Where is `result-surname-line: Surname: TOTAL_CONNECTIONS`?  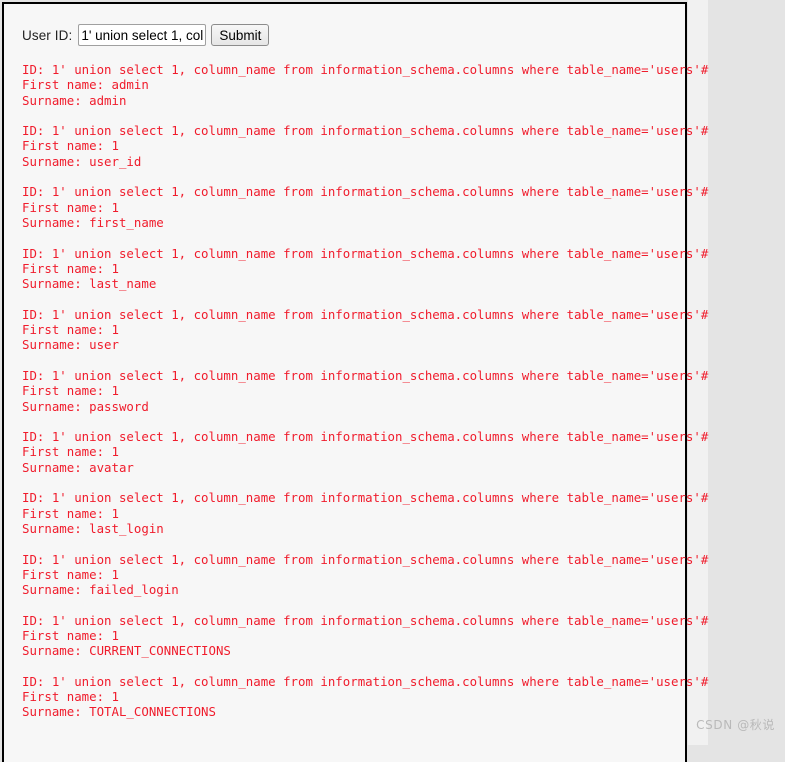 result-surname-line: Surname: TOTAL_CONNECTIONS is located at coordinates (119, 712).